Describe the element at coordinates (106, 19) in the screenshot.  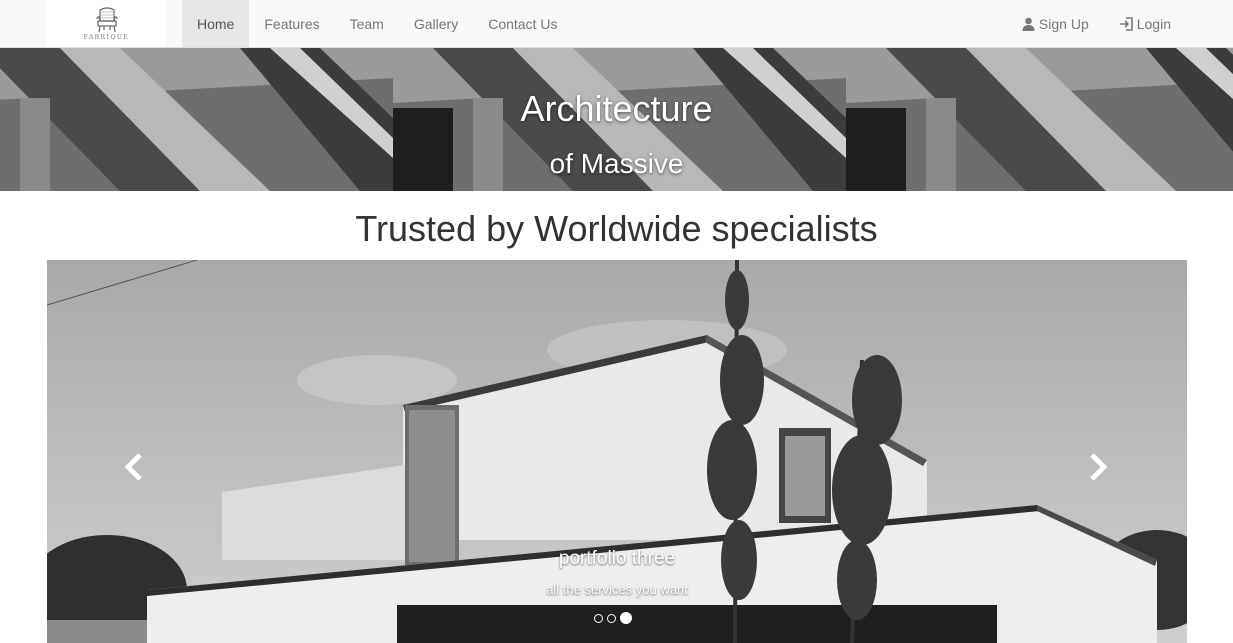
I see `armchair-logo-icon` at that location.